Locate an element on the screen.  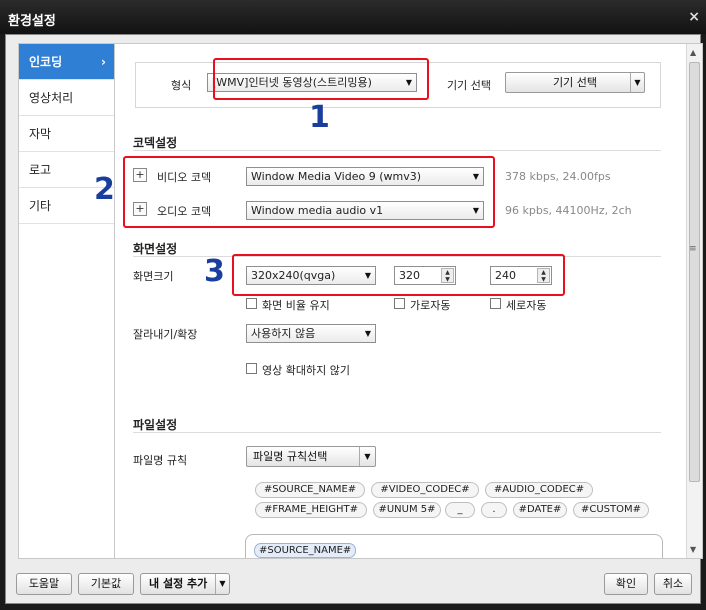
sidebar-item-label: 로고 is located at coordinates (40, 170).